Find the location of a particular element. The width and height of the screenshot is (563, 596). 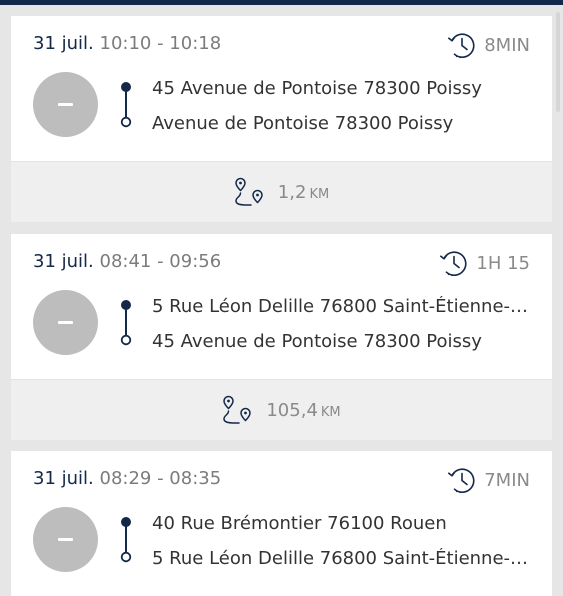

trip-time-range: 08:41 - 09:56 is located at coordinates (160, 261).